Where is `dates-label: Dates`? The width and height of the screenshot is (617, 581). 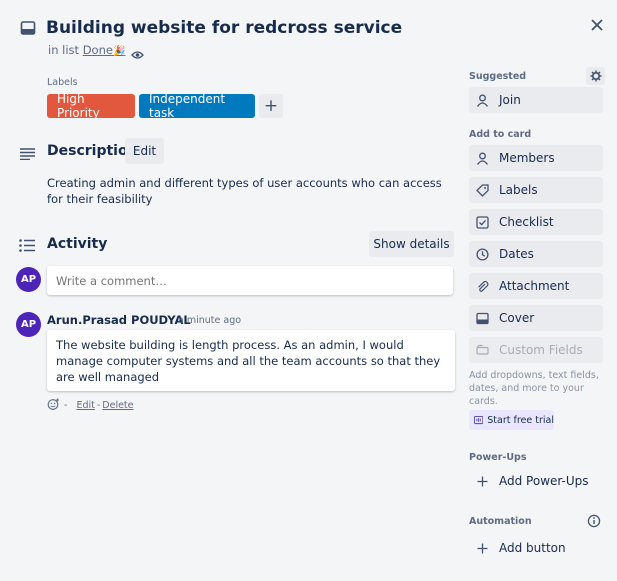 dates-label: Dates is located at coordinates (516, 254).